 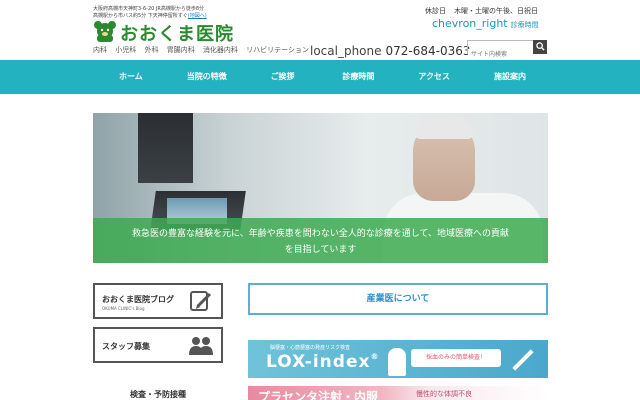 I want to click on clinic-name: おおくま医院, so click(x=177, y=33).